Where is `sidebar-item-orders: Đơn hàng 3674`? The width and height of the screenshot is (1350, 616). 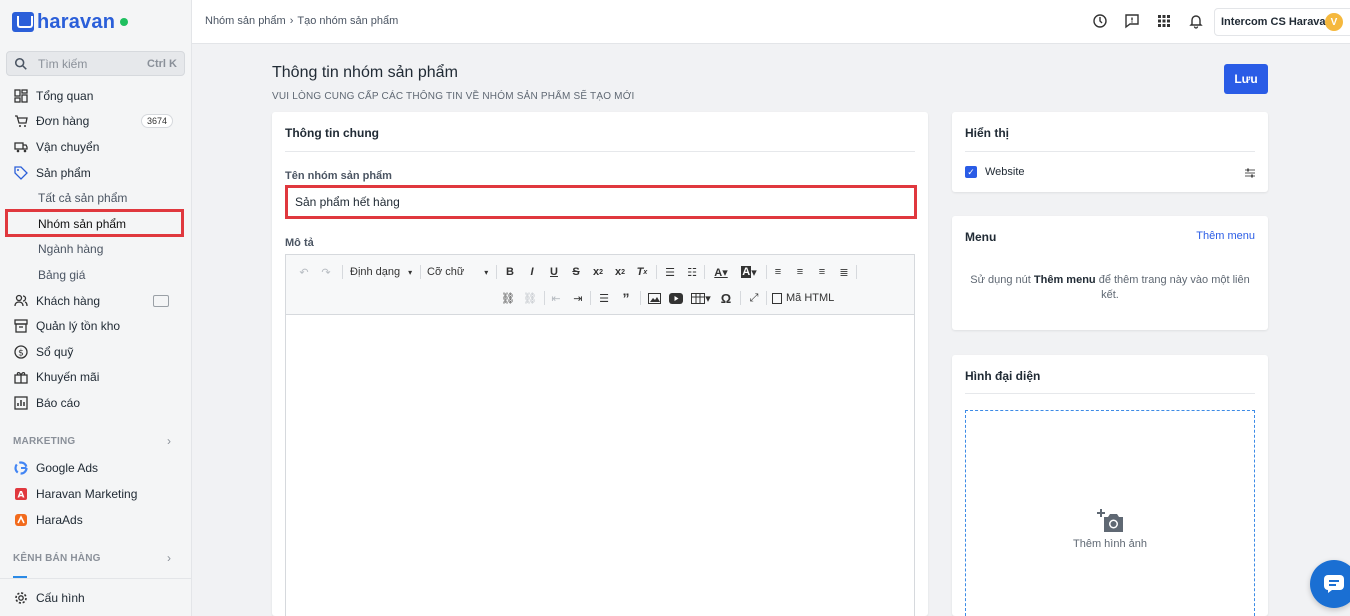 sidebar-item-orders: Đơn hàng 3674 is located at coordinates (95, 121).